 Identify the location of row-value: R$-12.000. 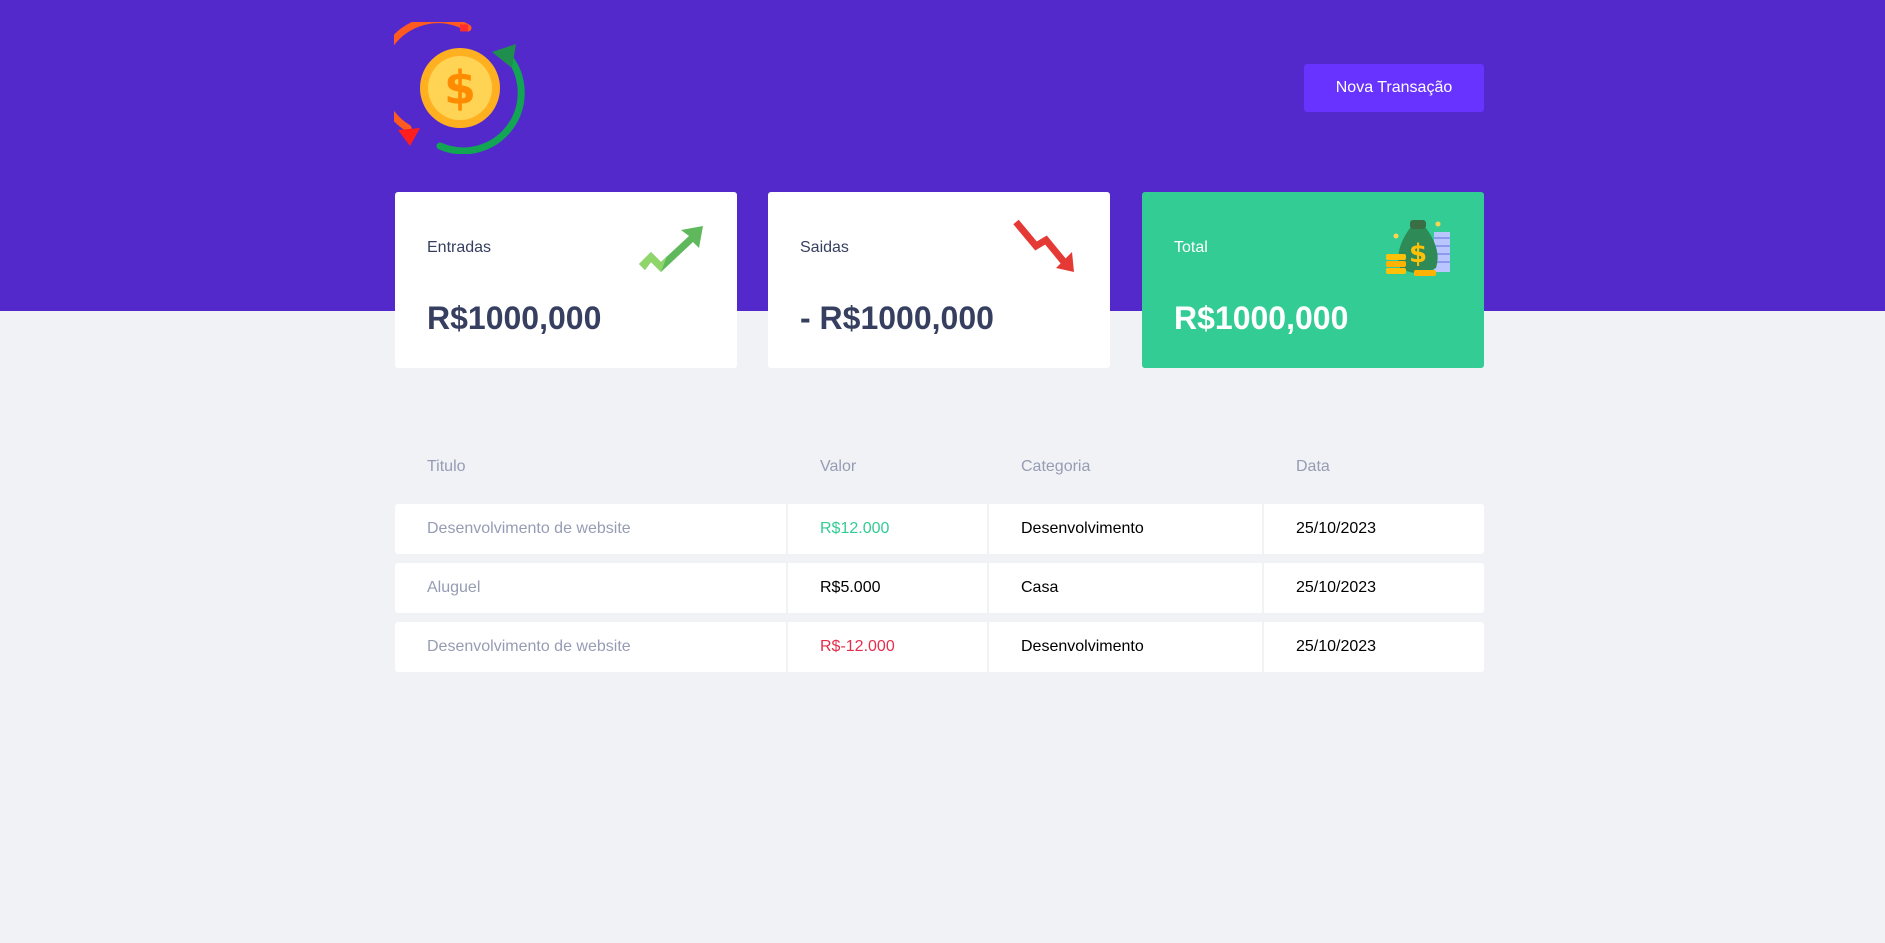
(887, 647).